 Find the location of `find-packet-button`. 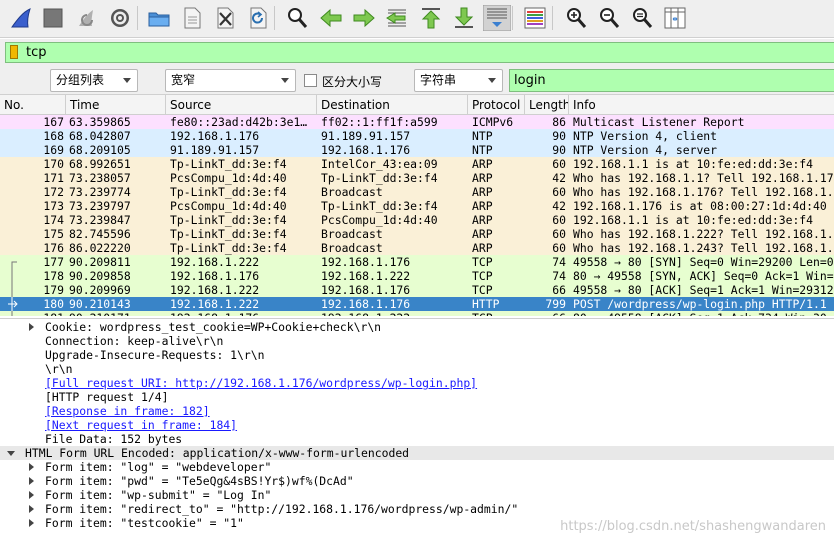

find-packet-button is located at coordinates (297, 18).